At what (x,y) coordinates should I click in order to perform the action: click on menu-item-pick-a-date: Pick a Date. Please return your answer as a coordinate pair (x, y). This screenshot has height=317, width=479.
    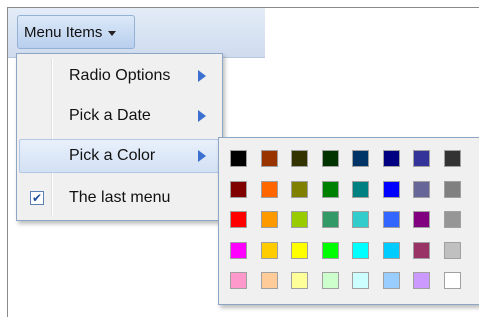
    Looking at the image, I should click on (119, 116).